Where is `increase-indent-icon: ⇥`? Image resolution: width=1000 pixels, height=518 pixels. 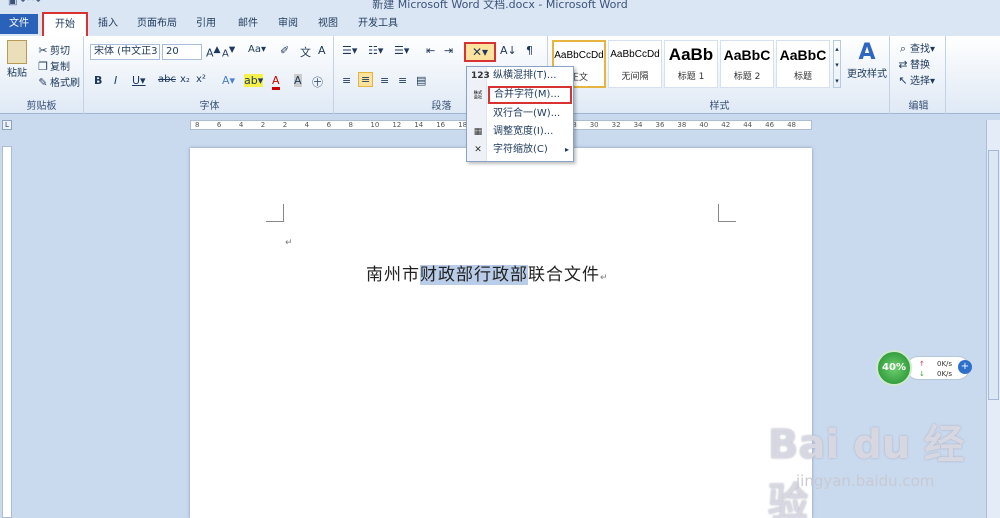
increase-indent-icon: ⇥ is located at coordinates (448, 50).